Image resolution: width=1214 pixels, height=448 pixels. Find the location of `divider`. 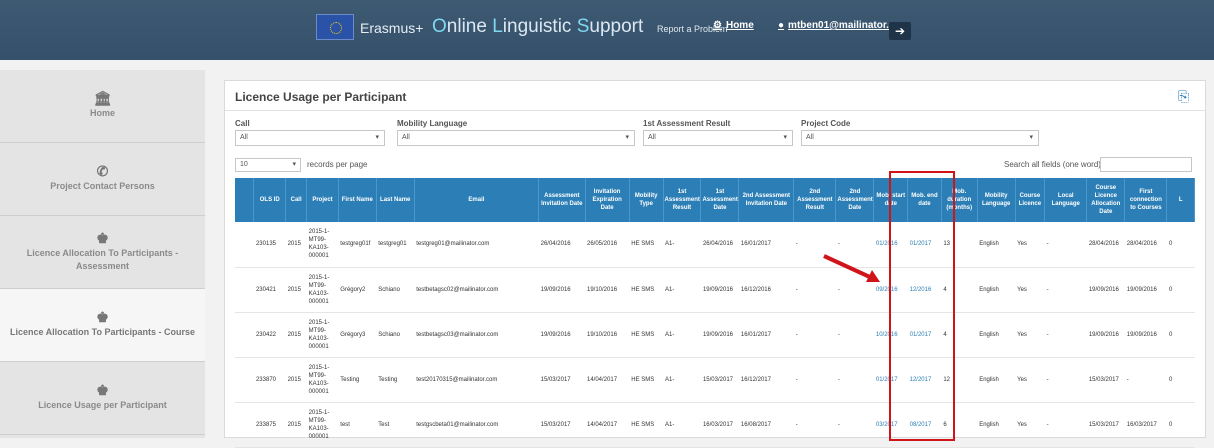

divider is located at coordinates (715, 110).